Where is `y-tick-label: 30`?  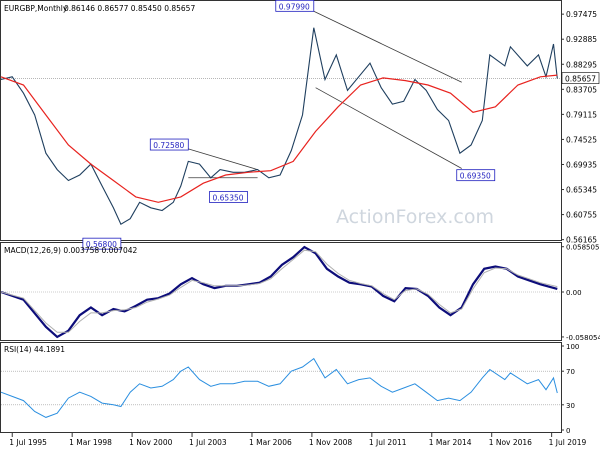 y-tick-label: 30 is located at coordinates (570, 406).